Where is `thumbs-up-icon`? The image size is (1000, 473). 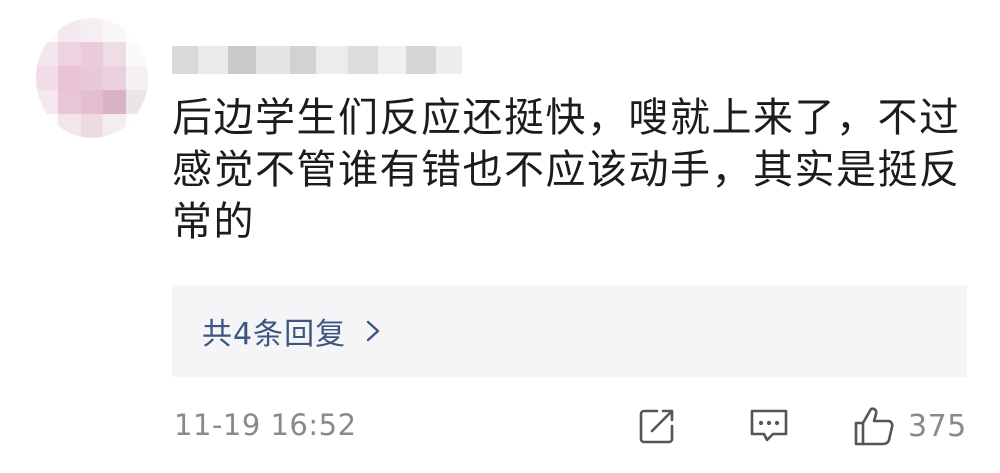 thumbs-up-icon is located at coordinates (874, 426).